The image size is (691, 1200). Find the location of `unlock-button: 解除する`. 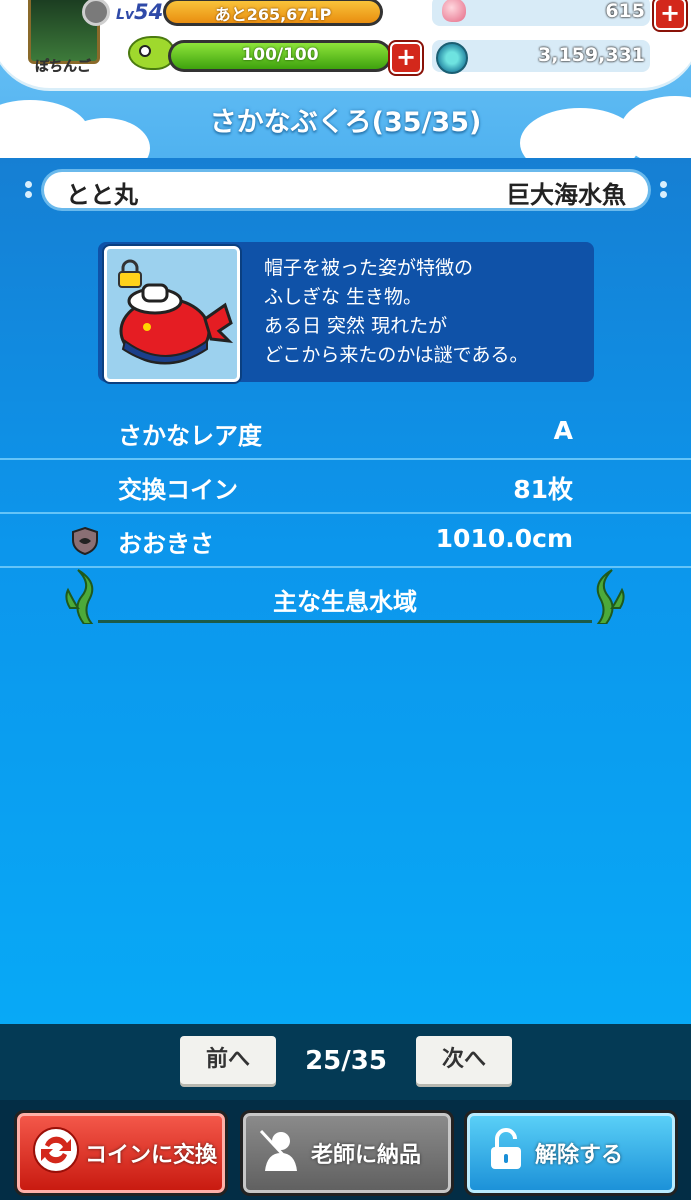

unlock-button: 解除する is located at coordinates (571, 1153).